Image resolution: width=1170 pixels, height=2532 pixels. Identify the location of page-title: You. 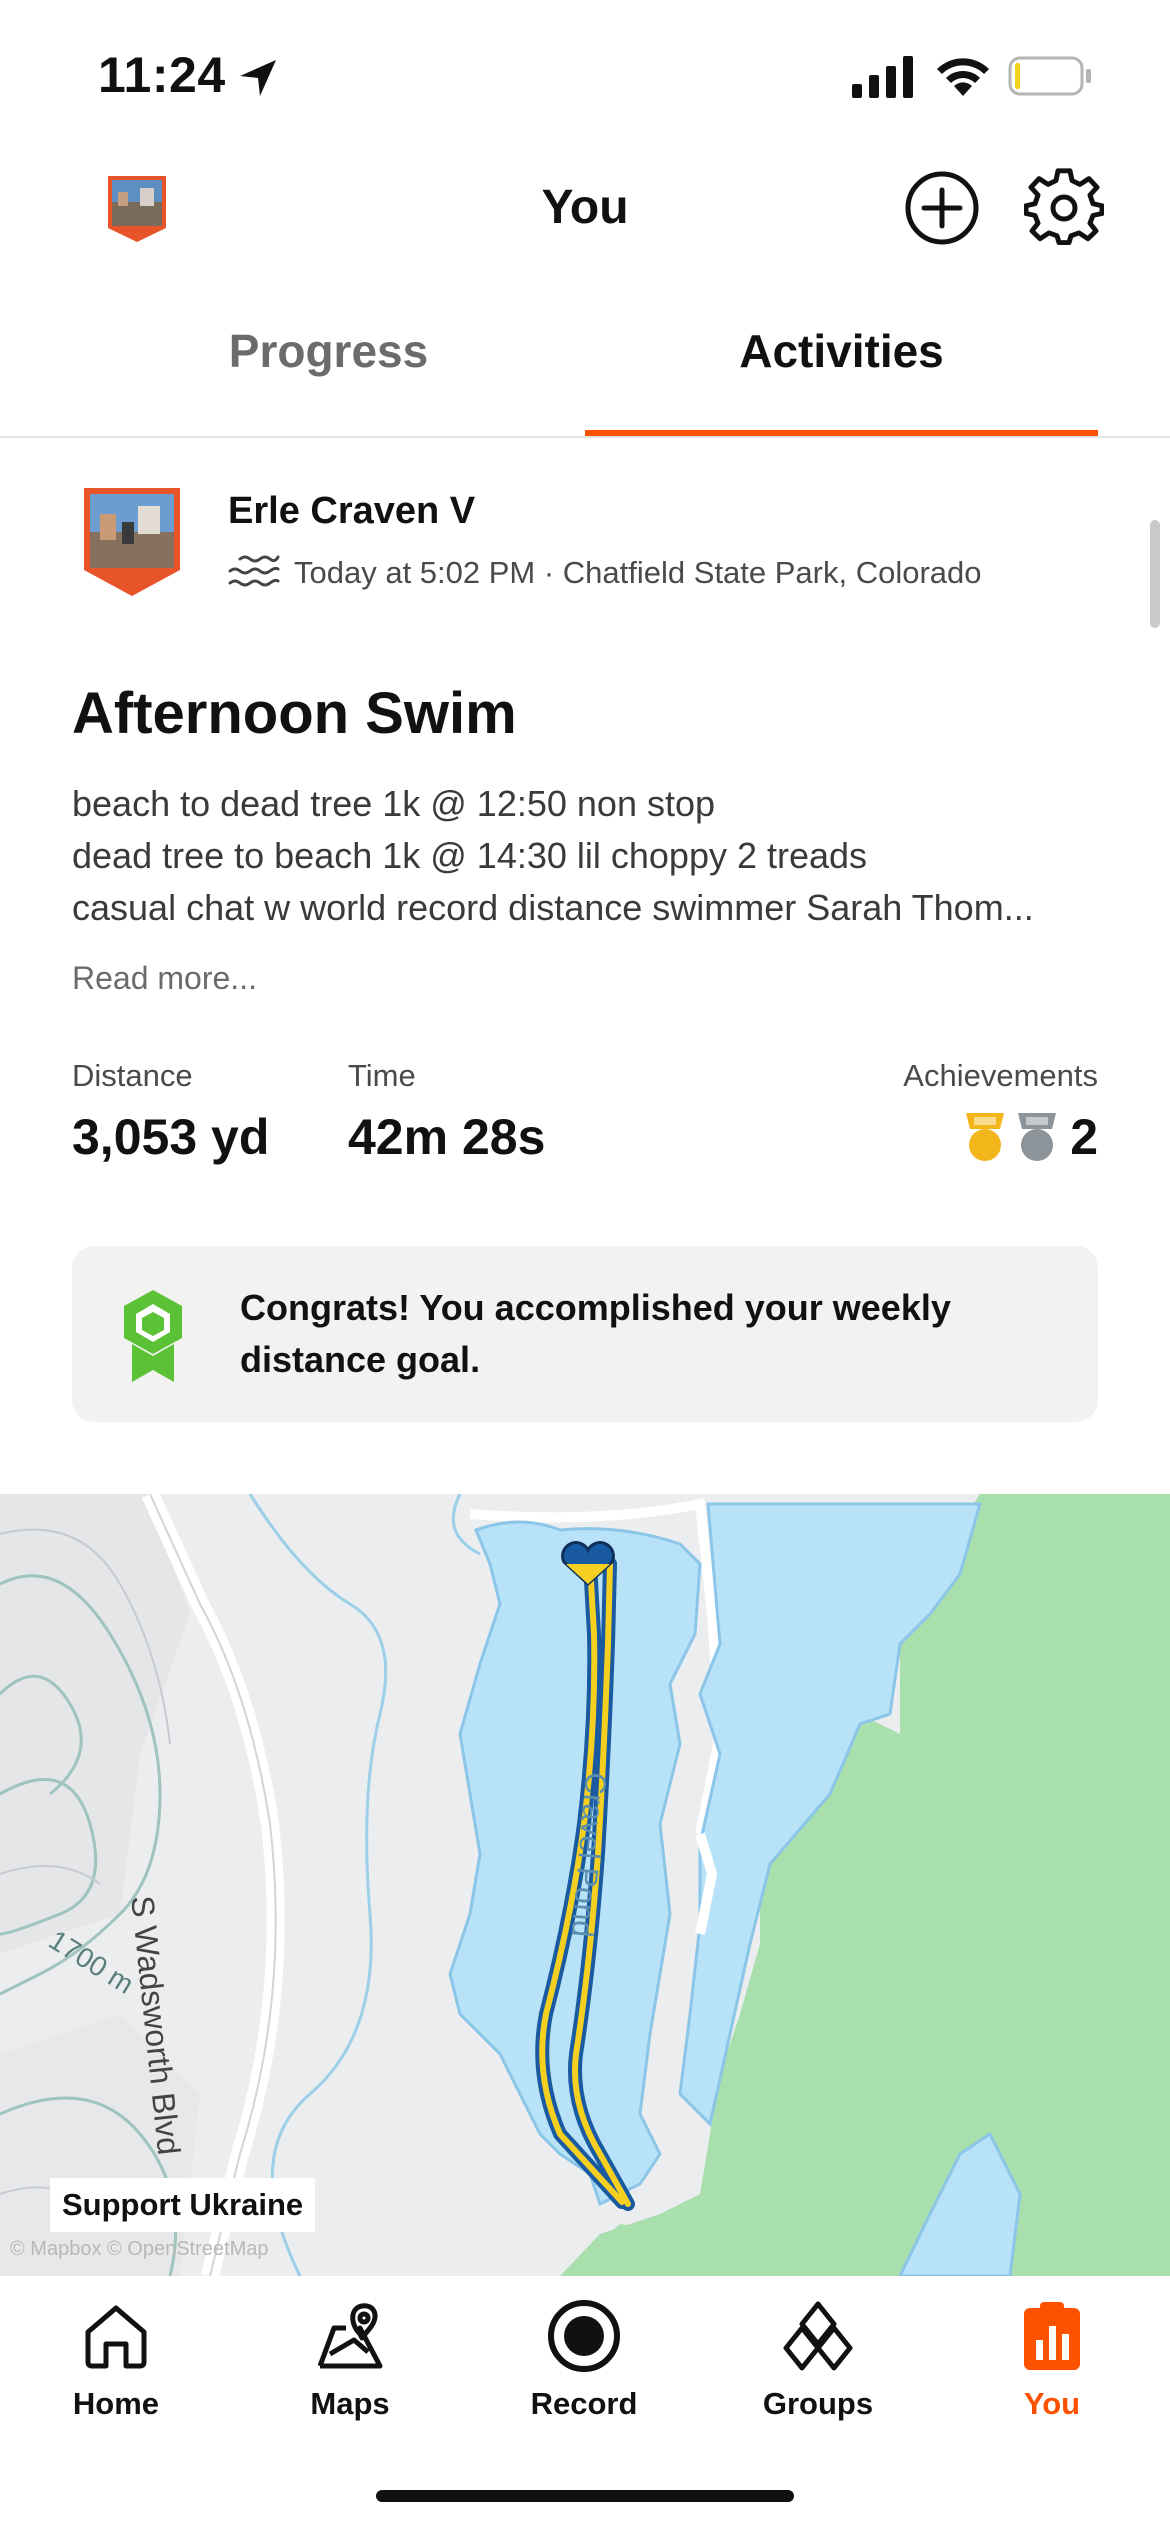
(585, 207).